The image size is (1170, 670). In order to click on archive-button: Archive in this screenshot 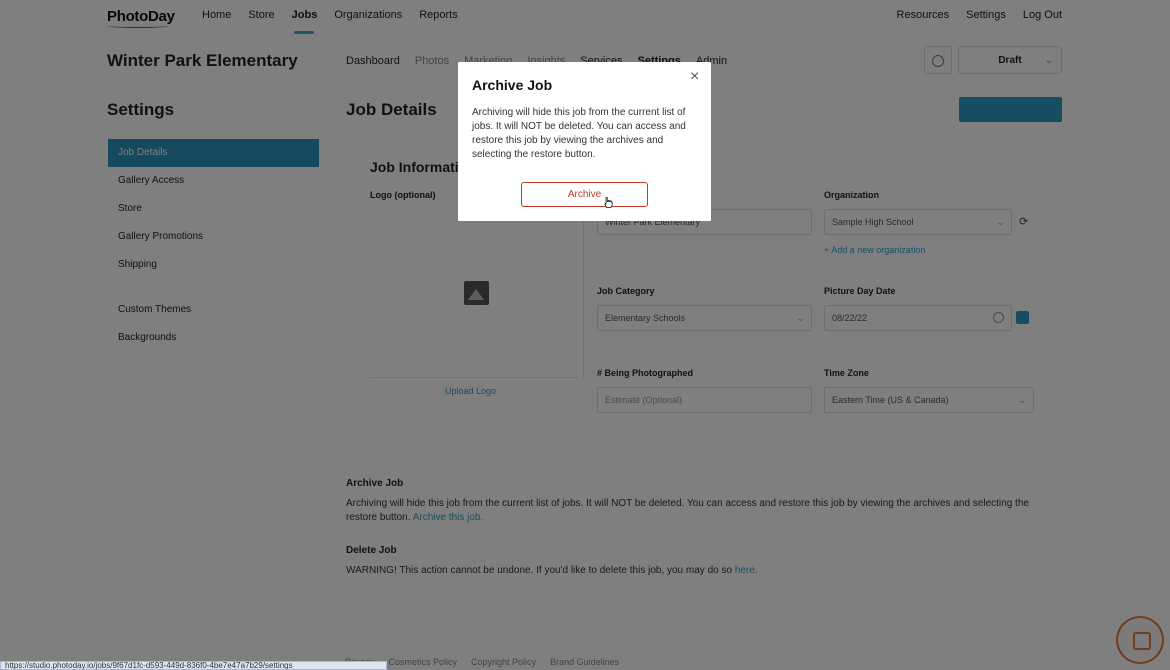, I will do `click(584, 194)`.